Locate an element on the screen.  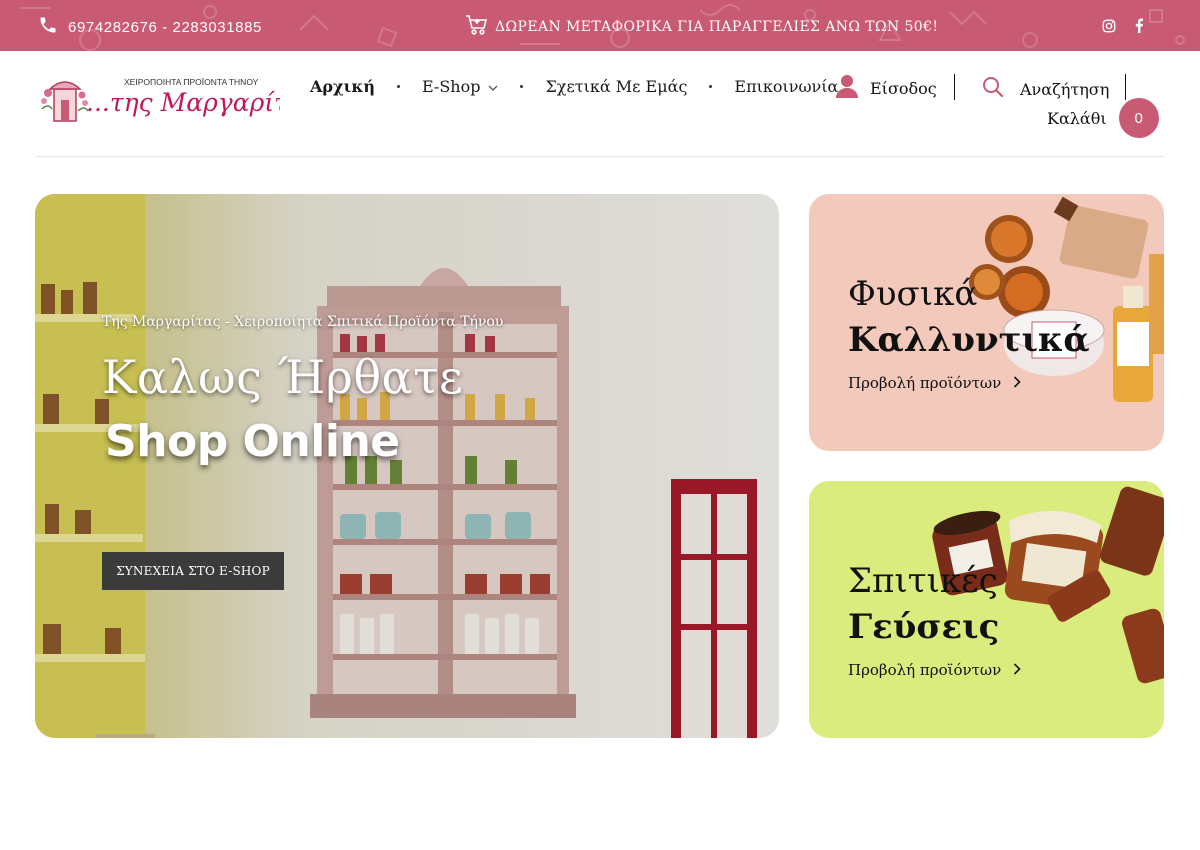
category-card-home-flavors: Σπιτικές Γεύσεις Προβολή προϊόντων is located at coordinates (986, 609).